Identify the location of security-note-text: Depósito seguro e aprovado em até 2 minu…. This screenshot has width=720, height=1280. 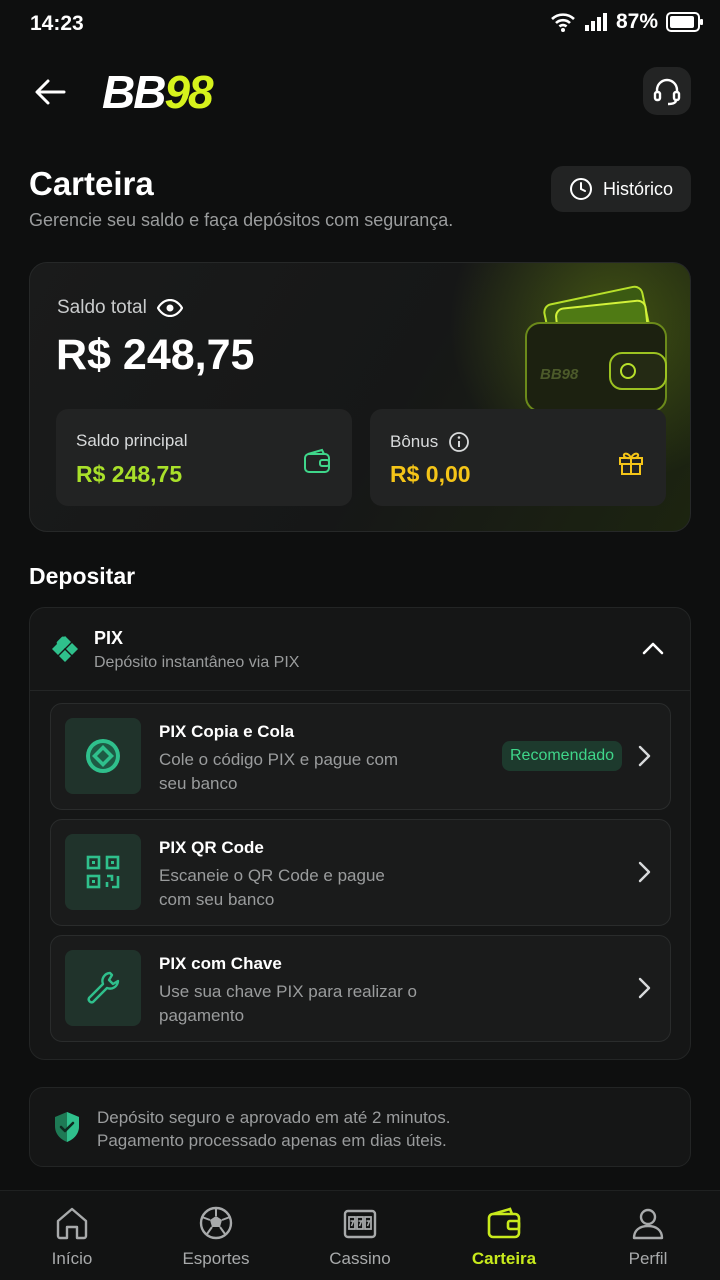
(273, 1129).